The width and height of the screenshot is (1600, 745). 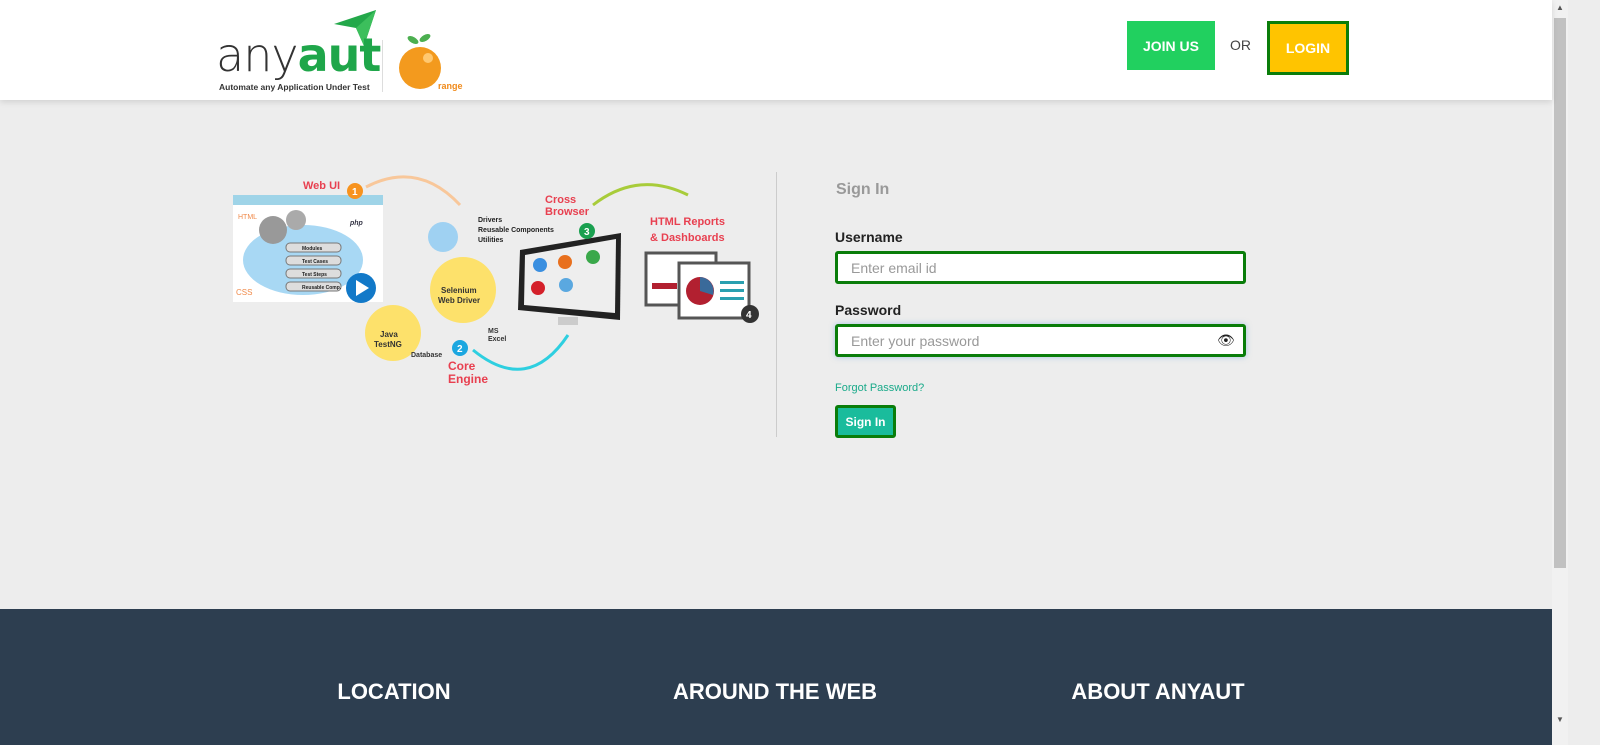 I want to click on svg-text: 1, so click(x=355, y=192).